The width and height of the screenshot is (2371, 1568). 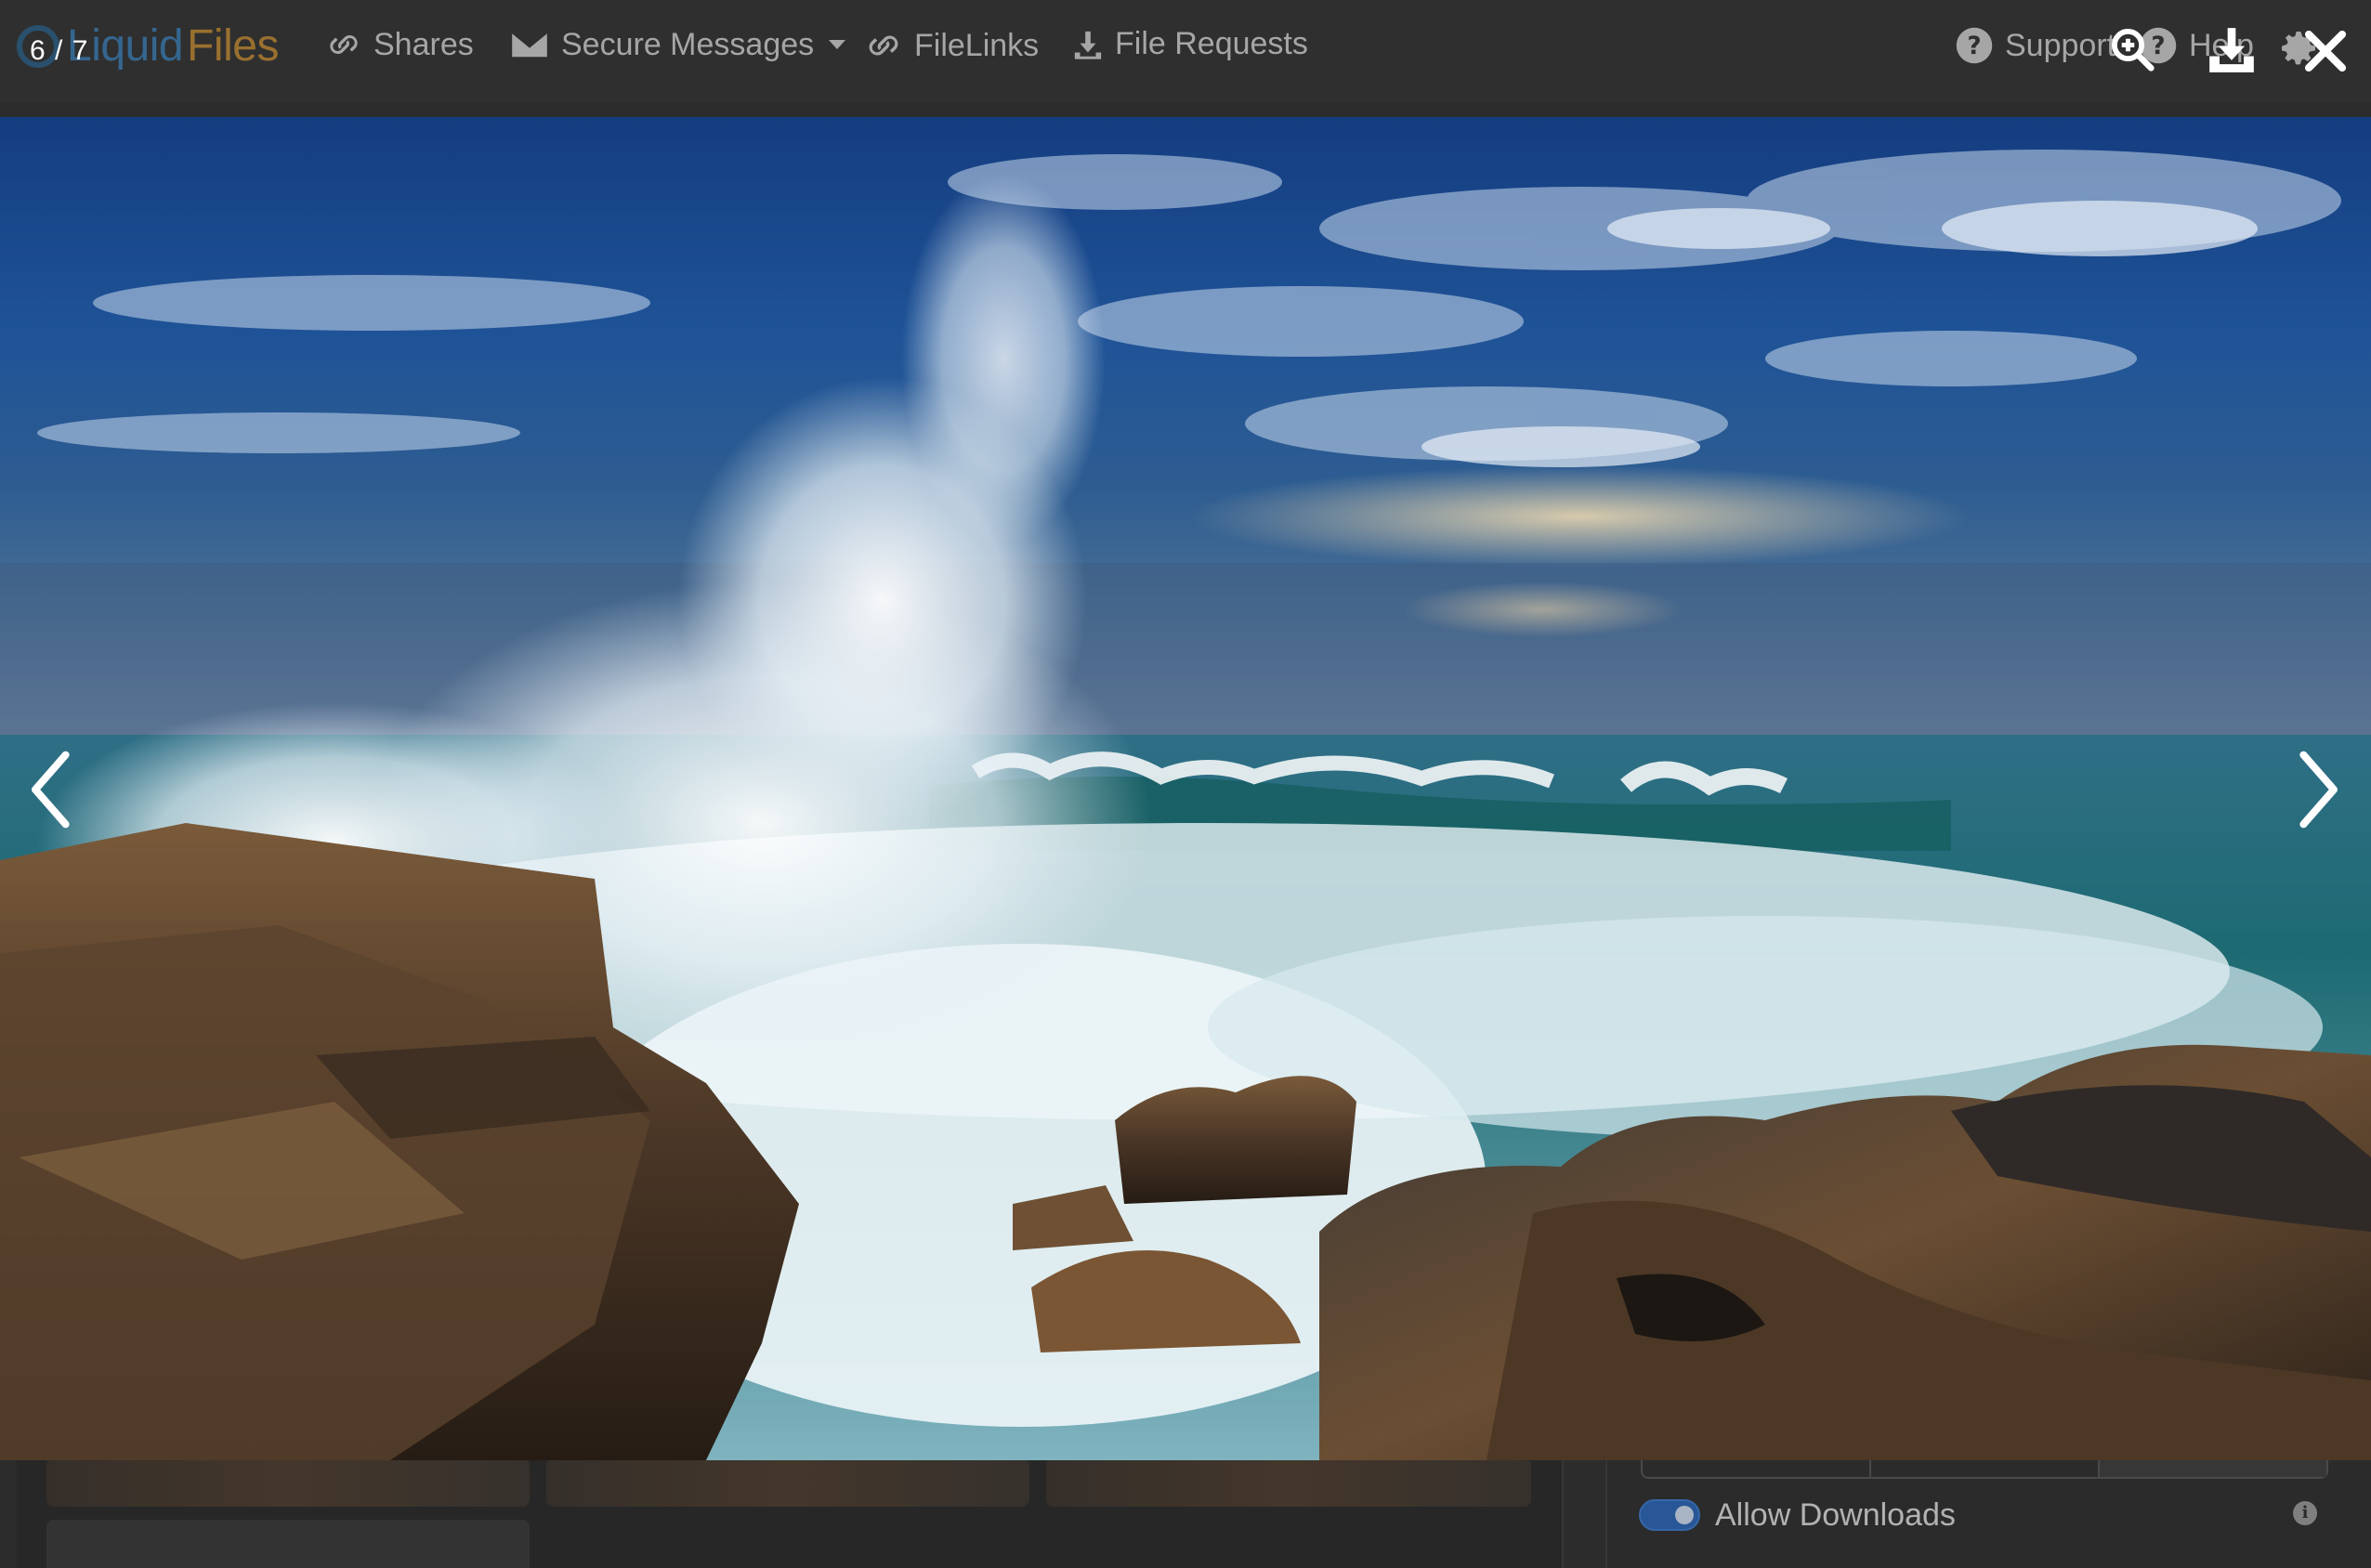 I want to click on zoom-button, so click(x=2132, y=49).